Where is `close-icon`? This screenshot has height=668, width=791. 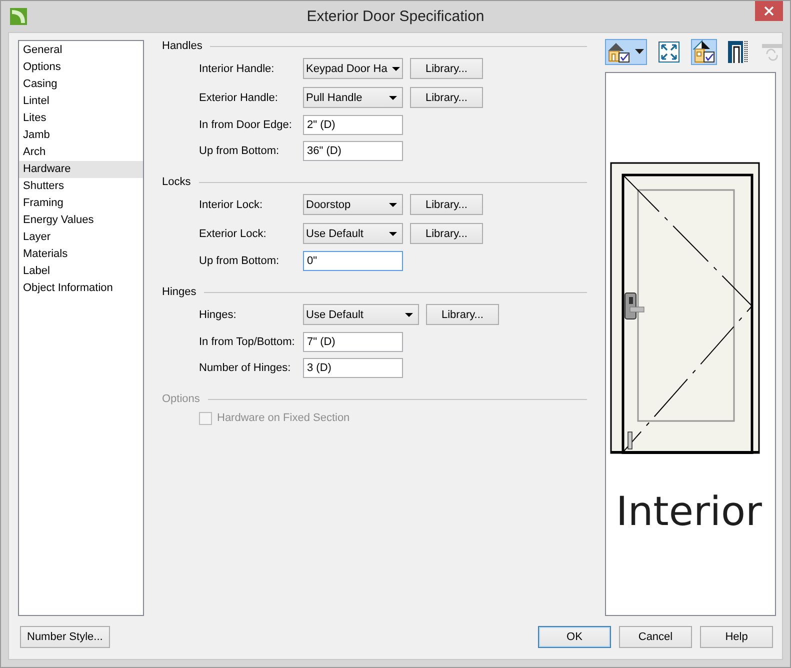 close-icon is located at coordinates (769, 11).